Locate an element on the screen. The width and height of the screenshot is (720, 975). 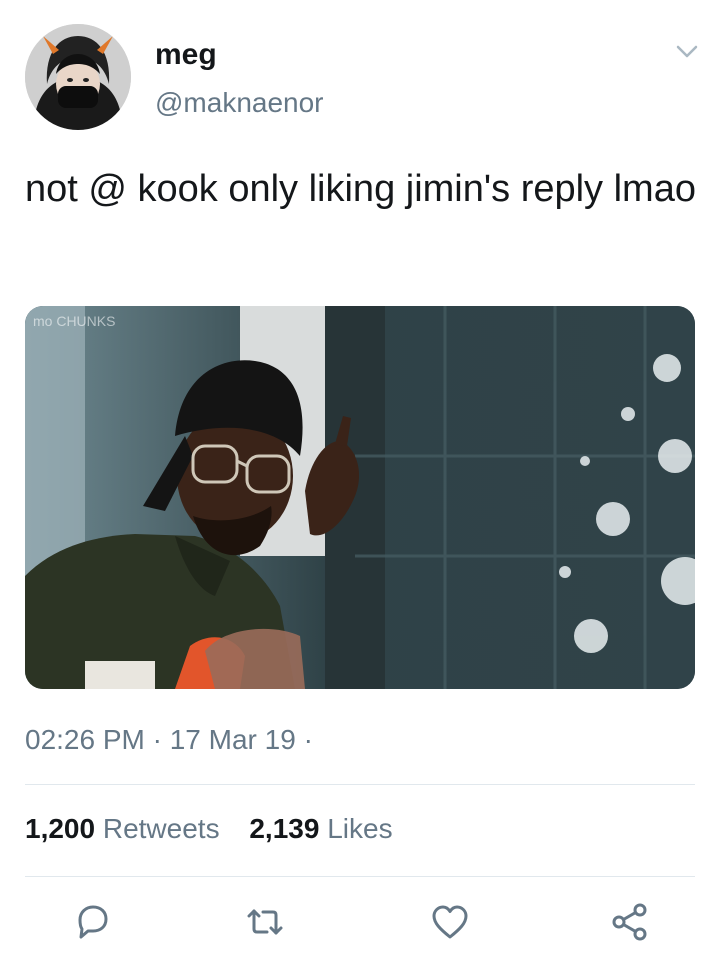
heart-icon is located at coordinates (450, 922).